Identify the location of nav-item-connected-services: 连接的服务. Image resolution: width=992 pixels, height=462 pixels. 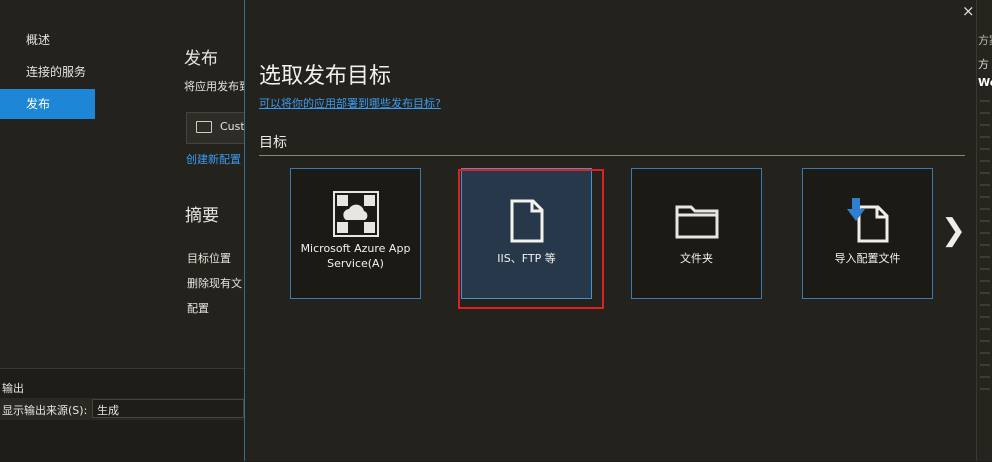
(47, 72).